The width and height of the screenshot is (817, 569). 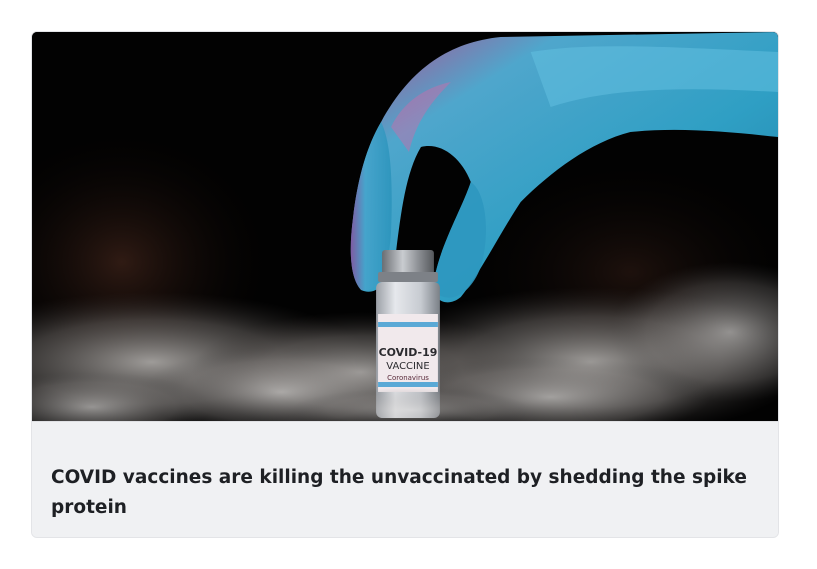 I want to click on vial-label-line1: COVID-19, so click(x=408, y=352).